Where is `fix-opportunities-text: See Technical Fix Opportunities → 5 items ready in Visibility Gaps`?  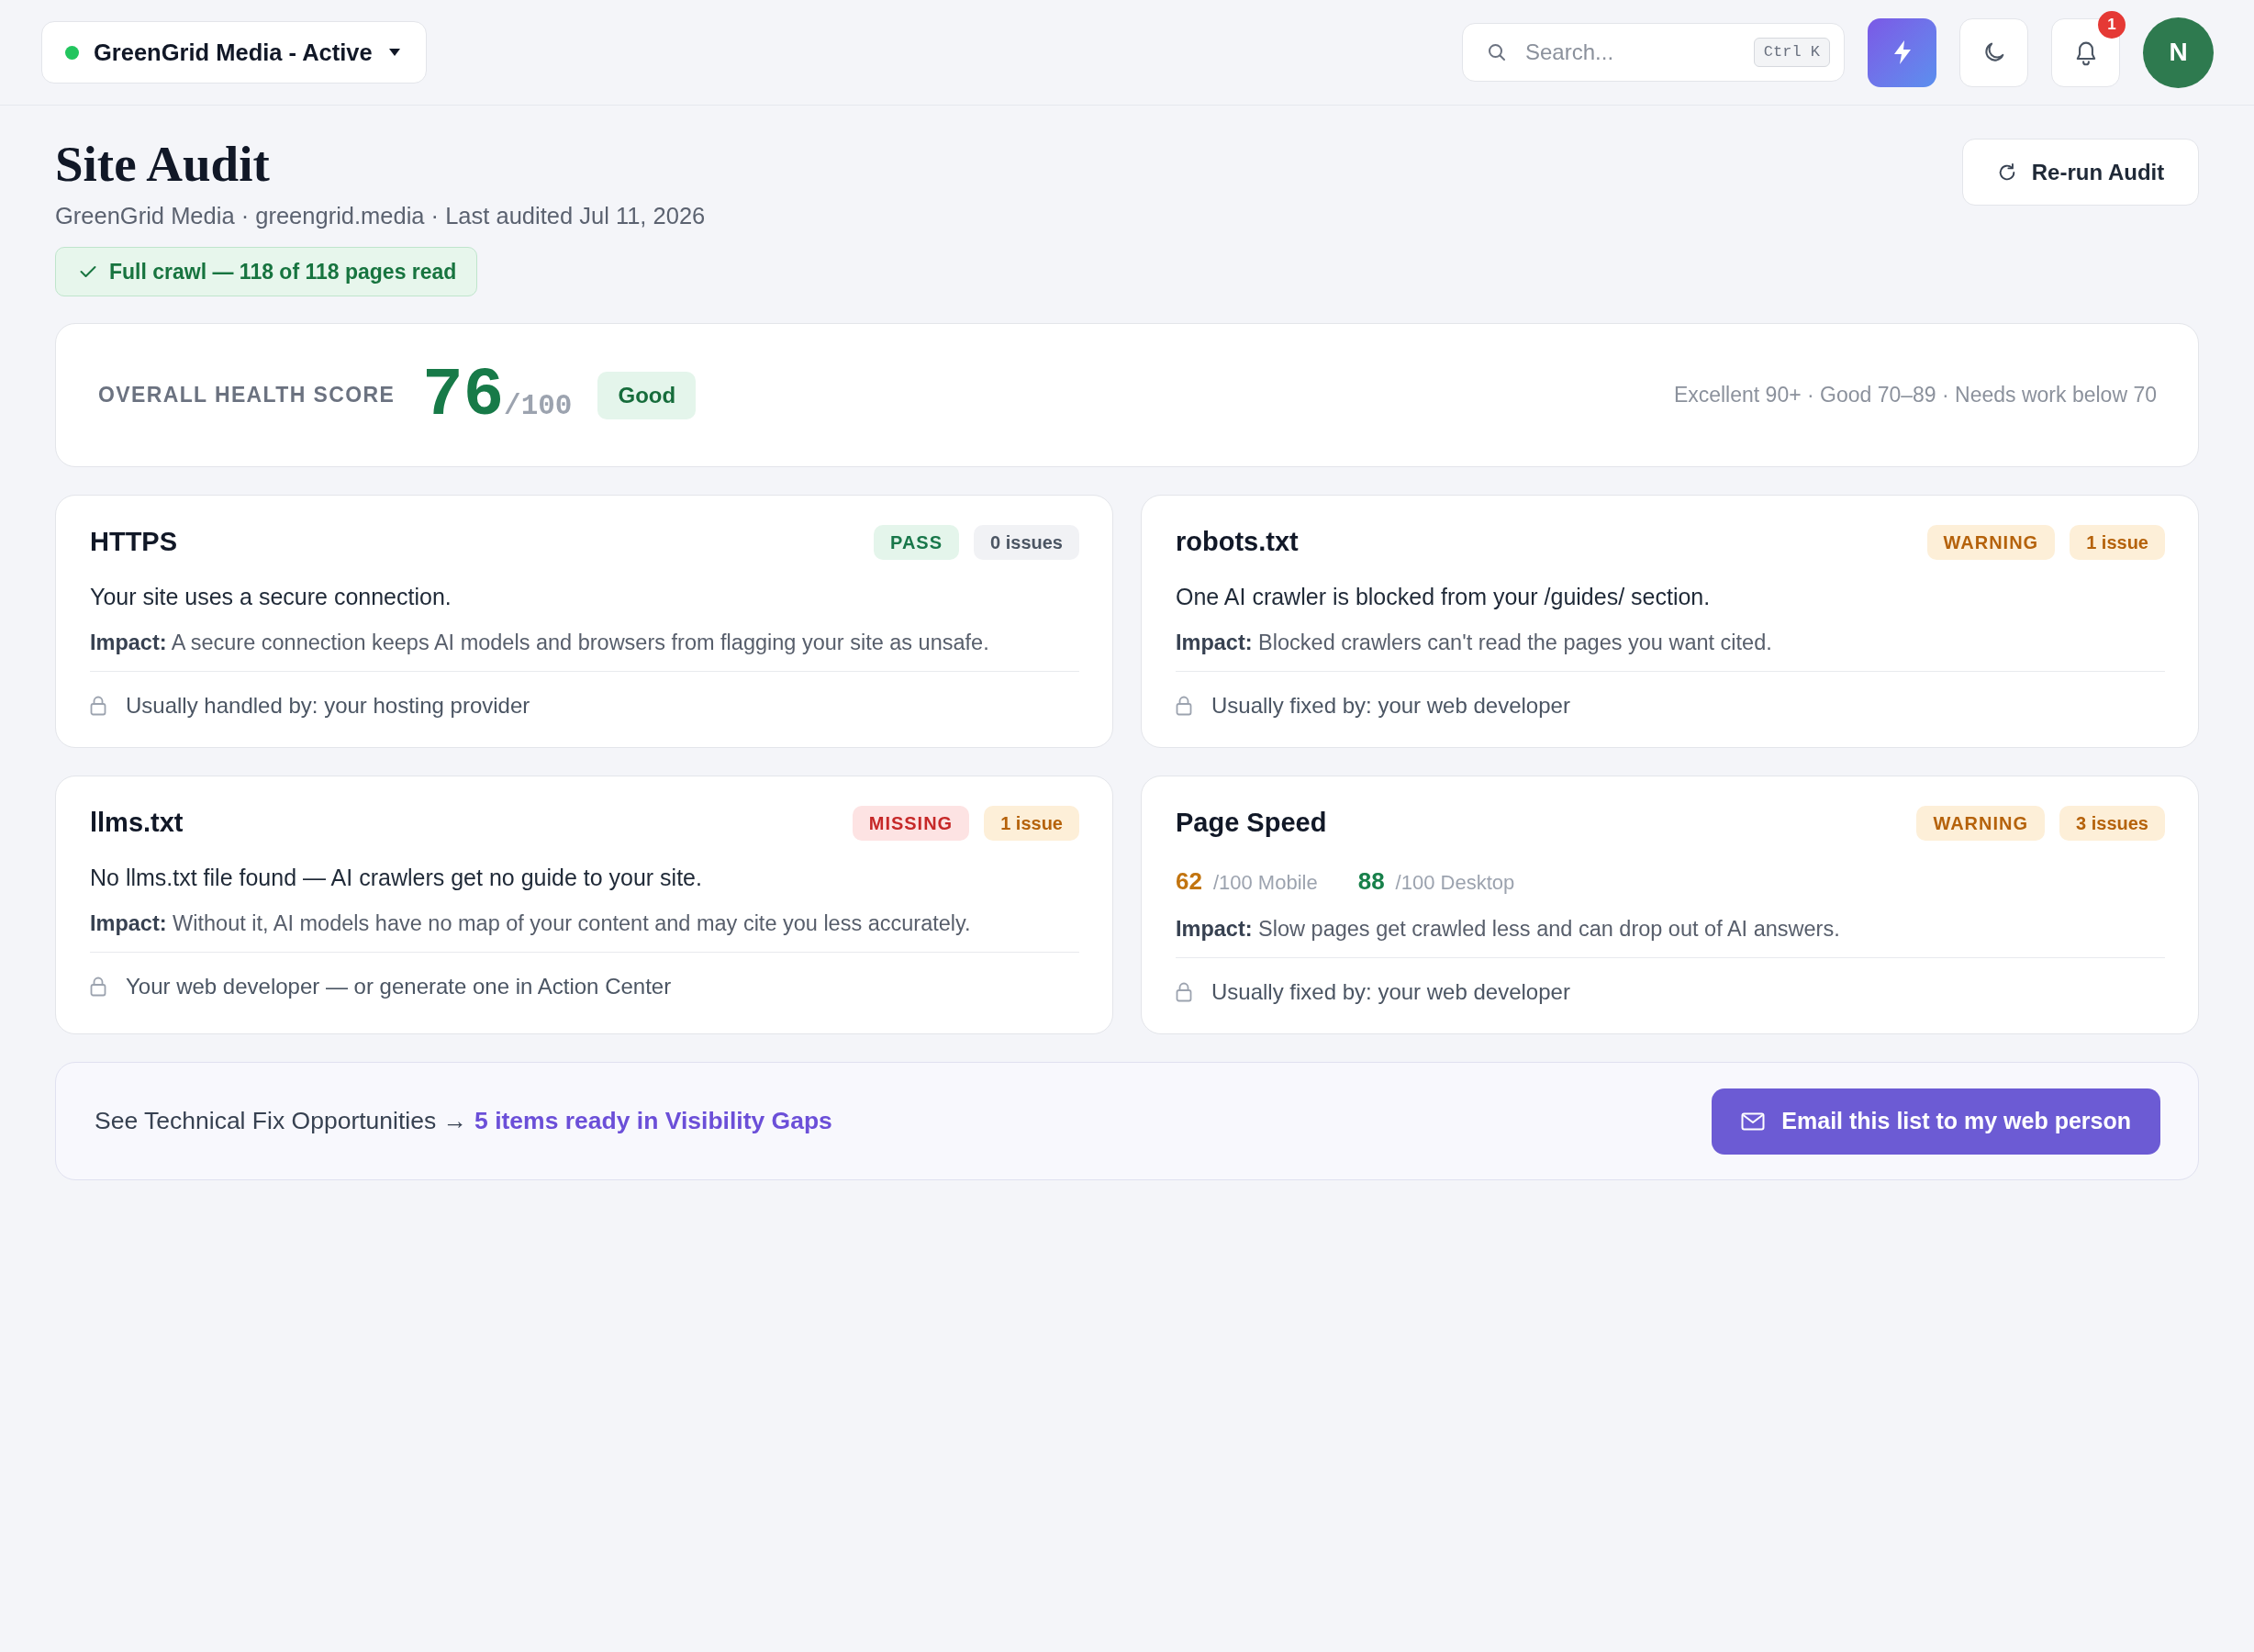
fix-opportunities-text: See Technical Fix Opportunities → 5 items ready in Visibility Gaps is located at coordinates (463, 1120).